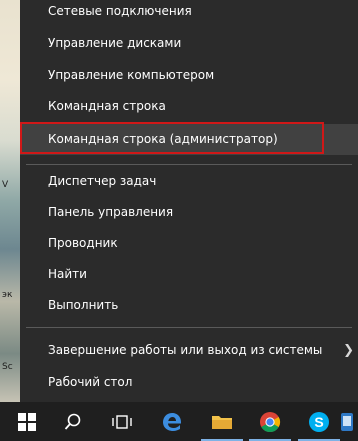 The width and height of the screenshot is (358, 441). I want to click on desktop-text-fragment: V, so click(5, 185).